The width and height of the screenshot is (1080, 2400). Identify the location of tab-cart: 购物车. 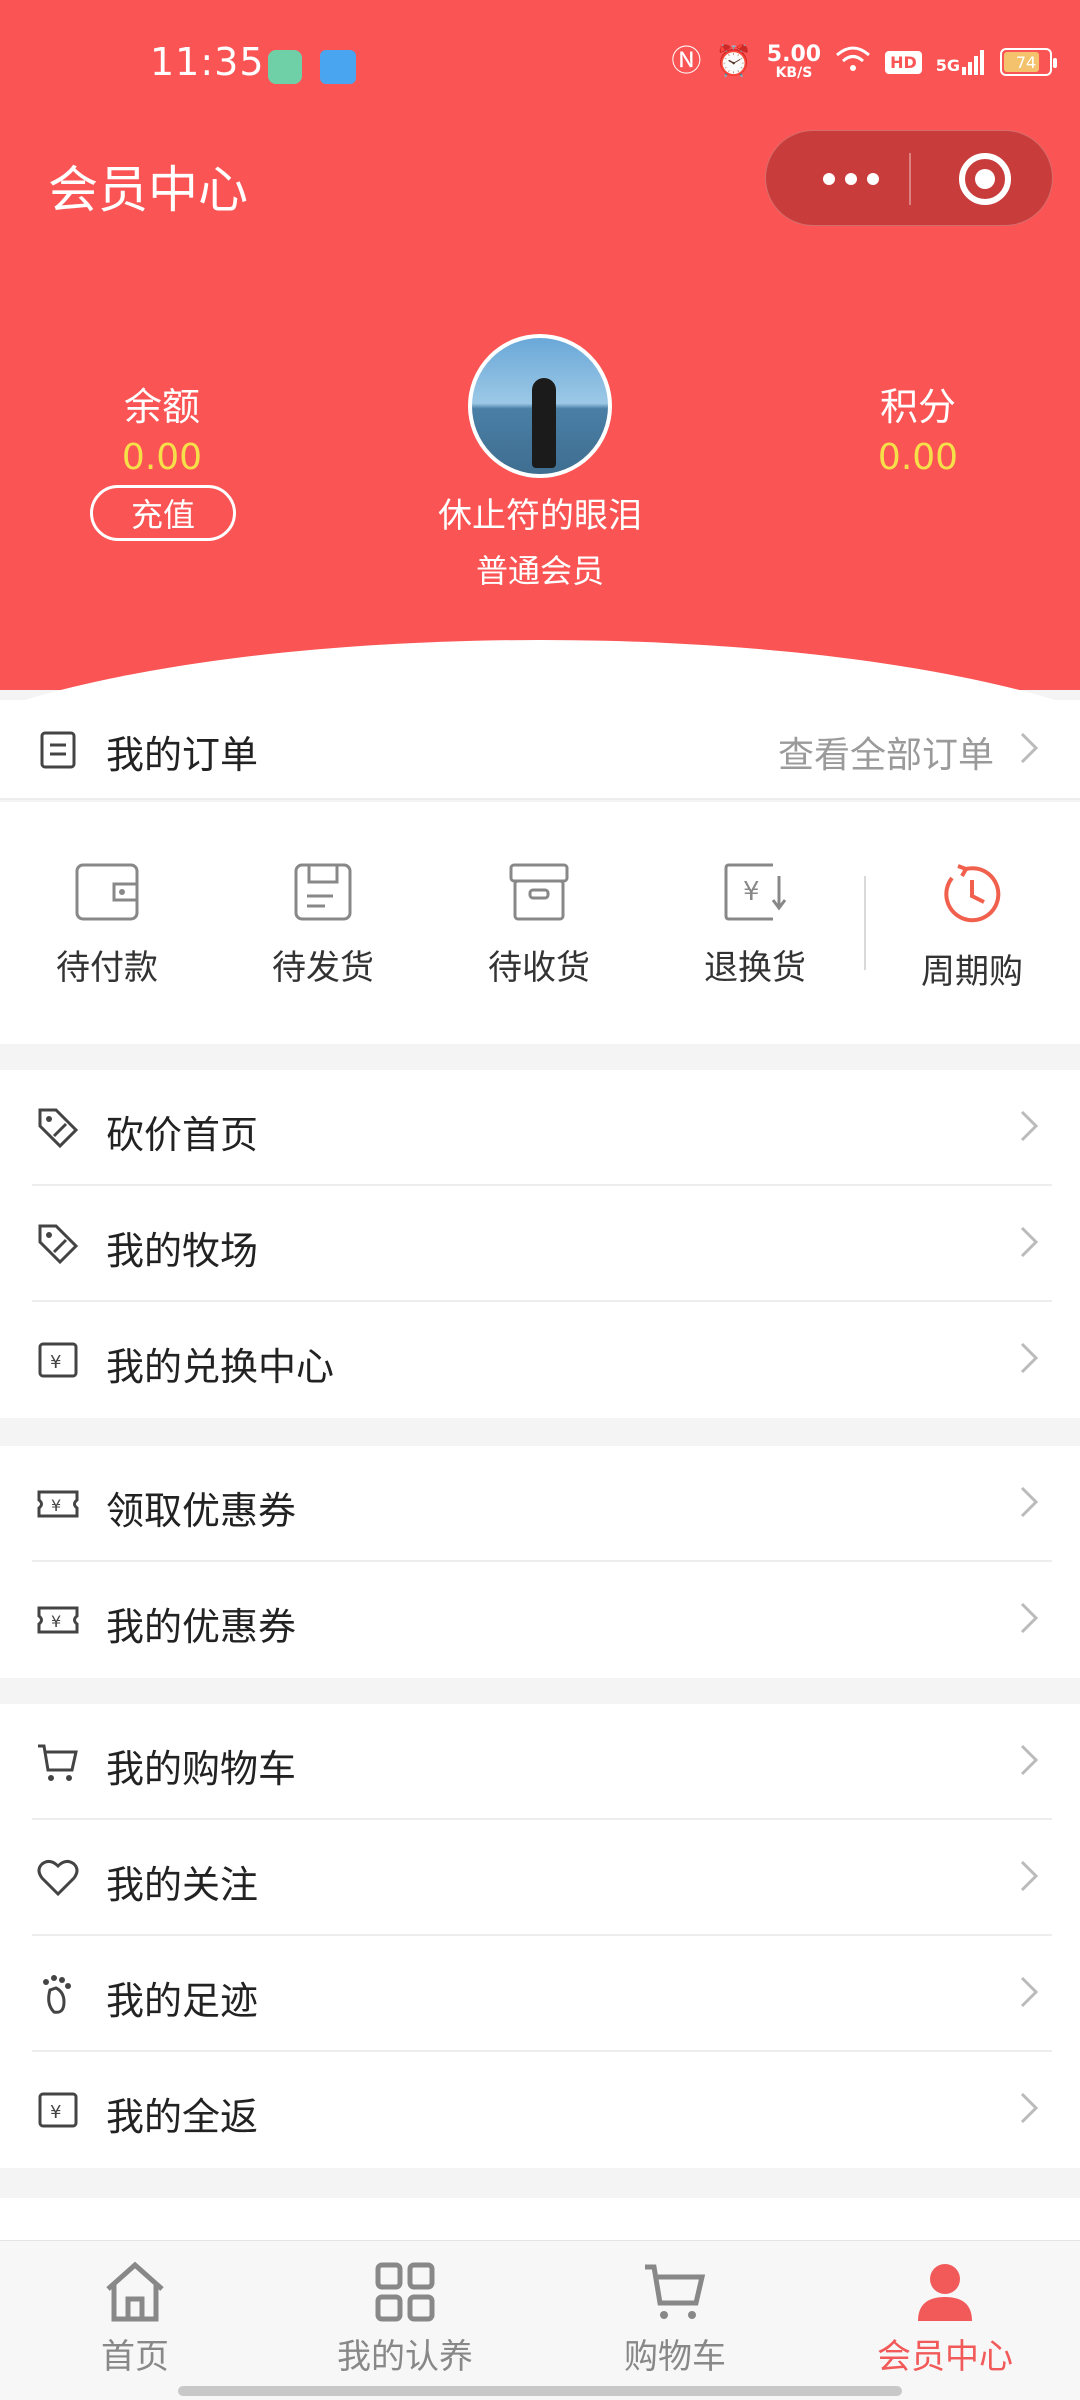
(675, 2319).